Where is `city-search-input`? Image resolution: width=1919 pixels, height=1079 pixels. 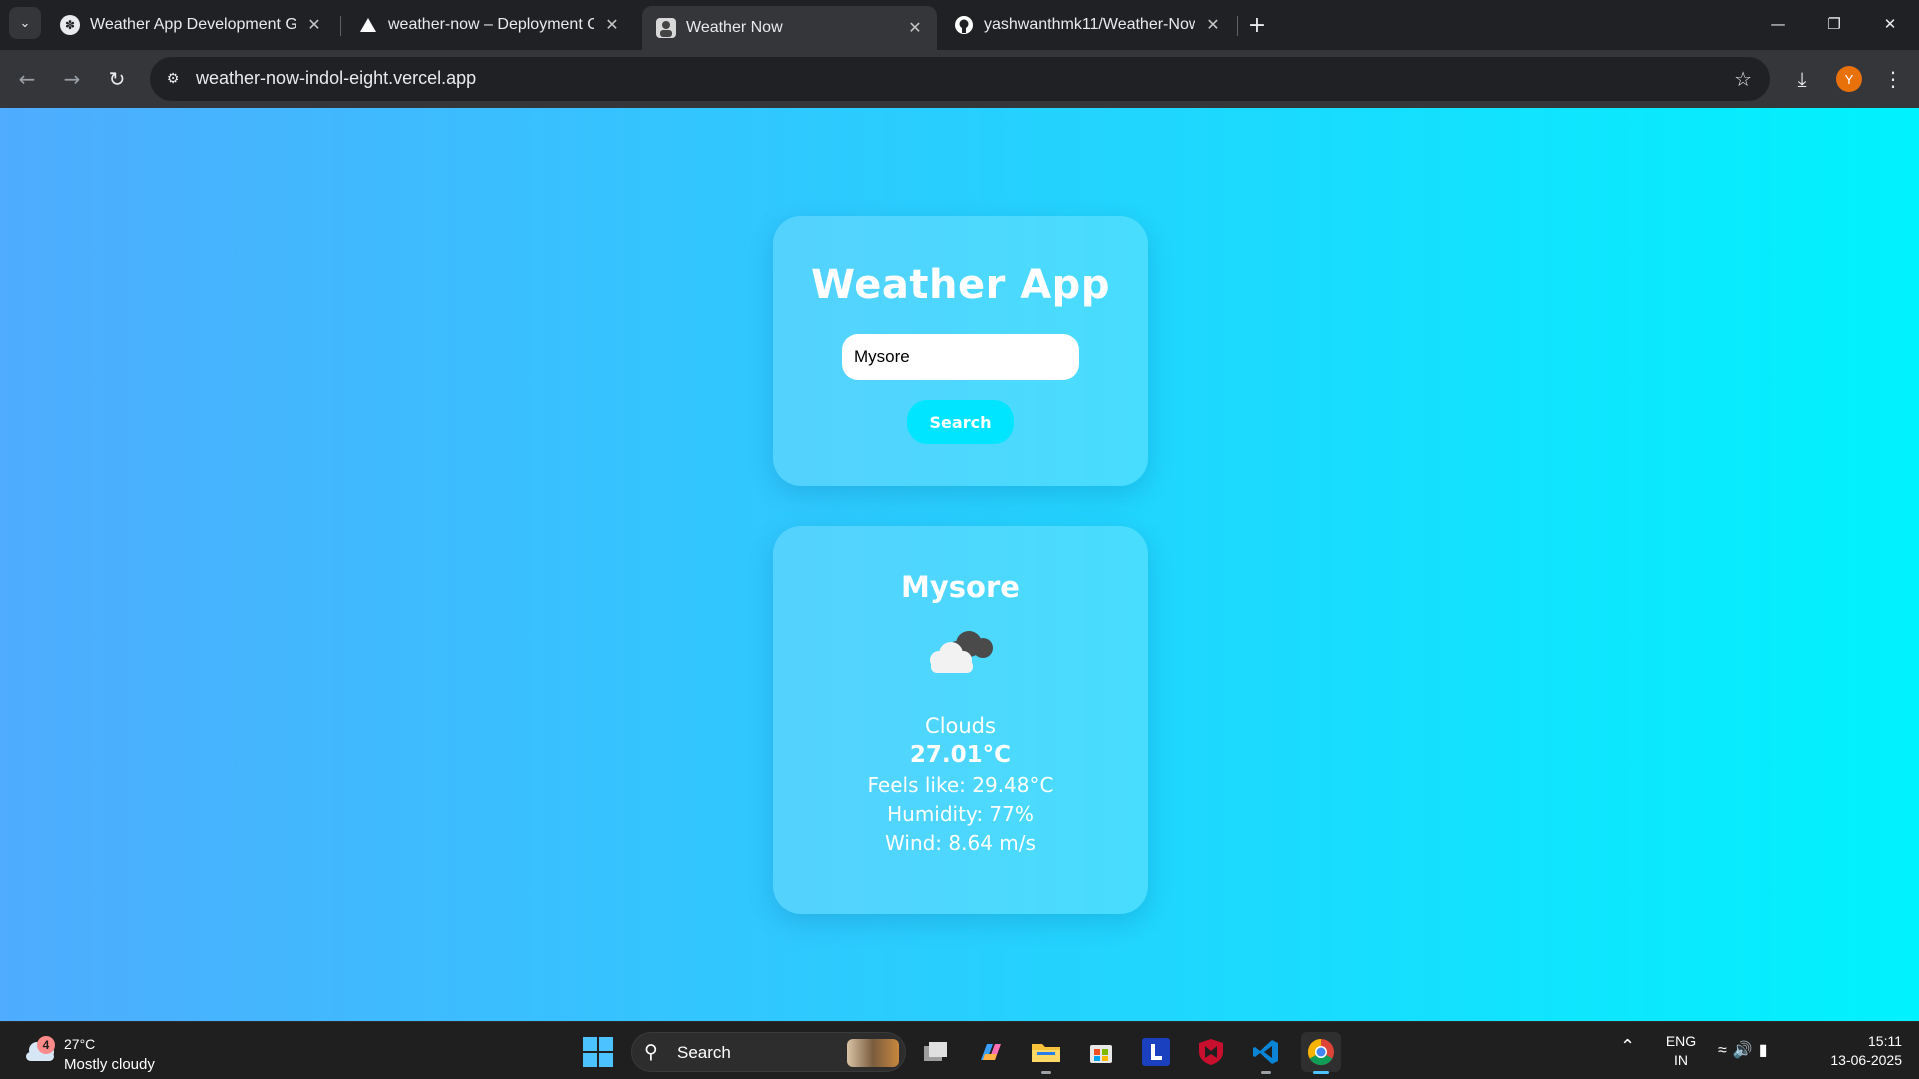 city-search-input is located at coordinates (960, 357).